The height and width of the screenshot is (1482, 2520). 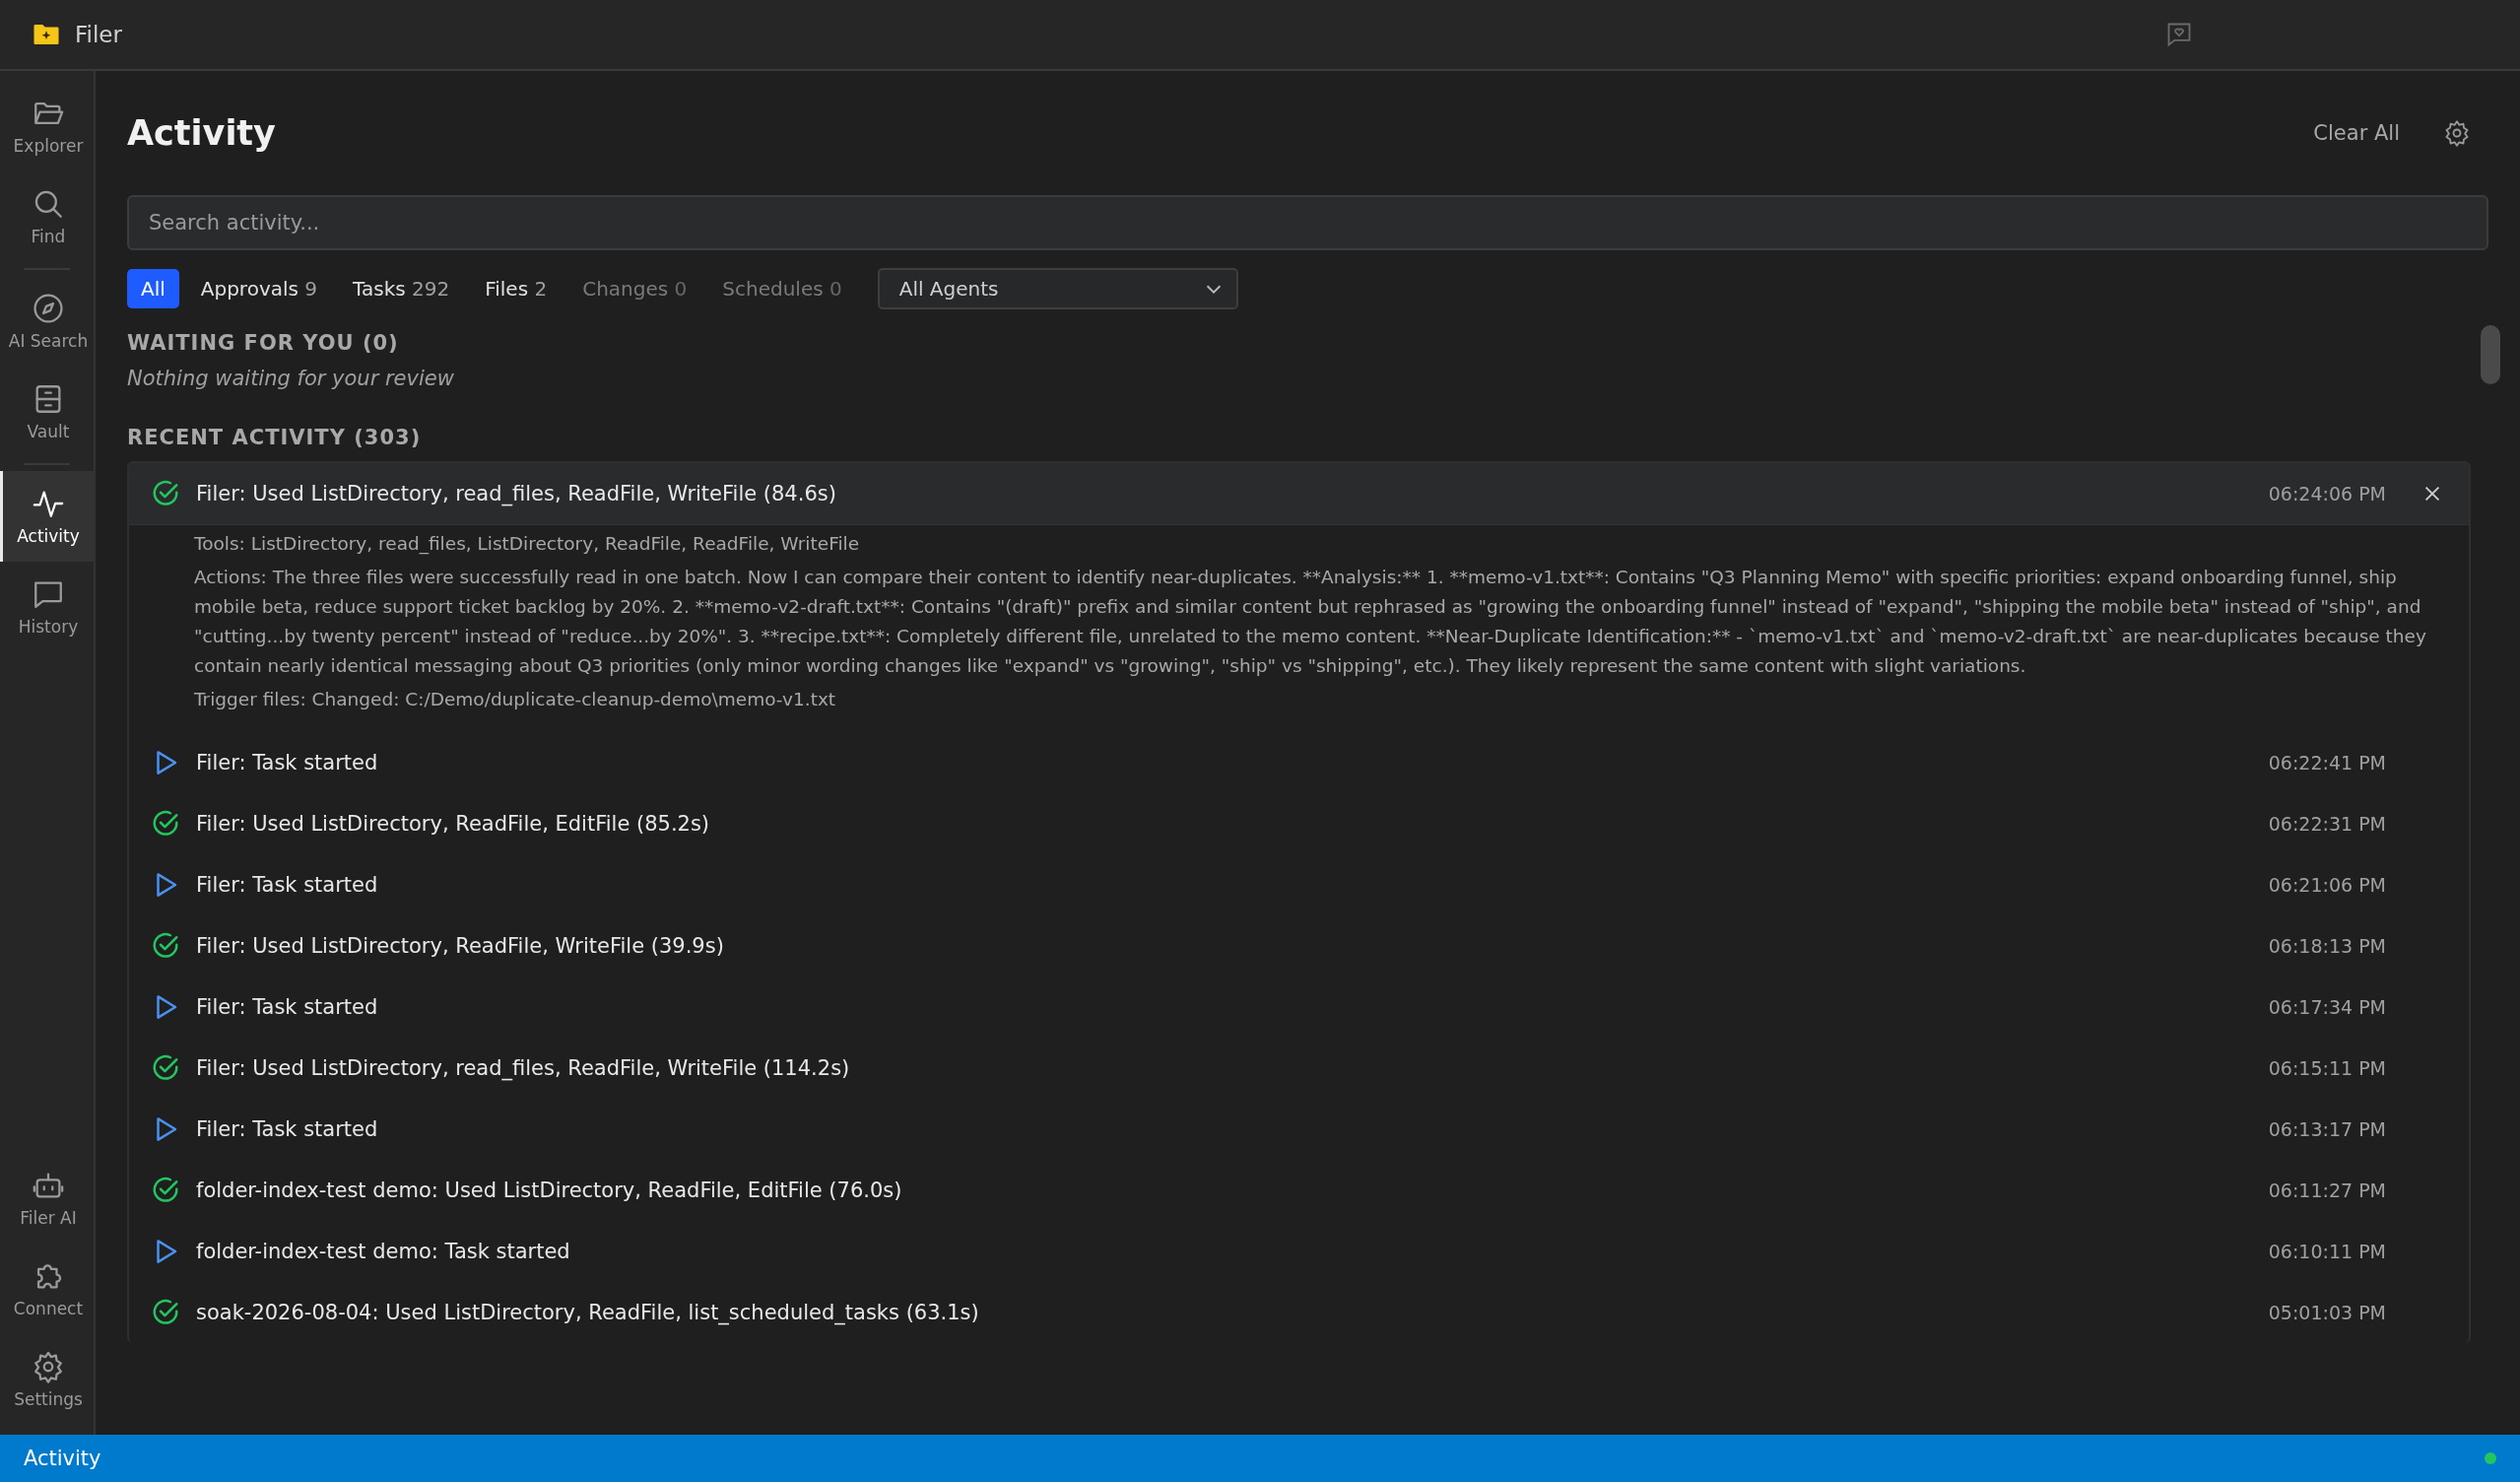 What do you see at coordinates (2327, 1190) in the screenshot?
I see `timestamp: 06:11:27 PM` at bounding box center [2327, 1190].